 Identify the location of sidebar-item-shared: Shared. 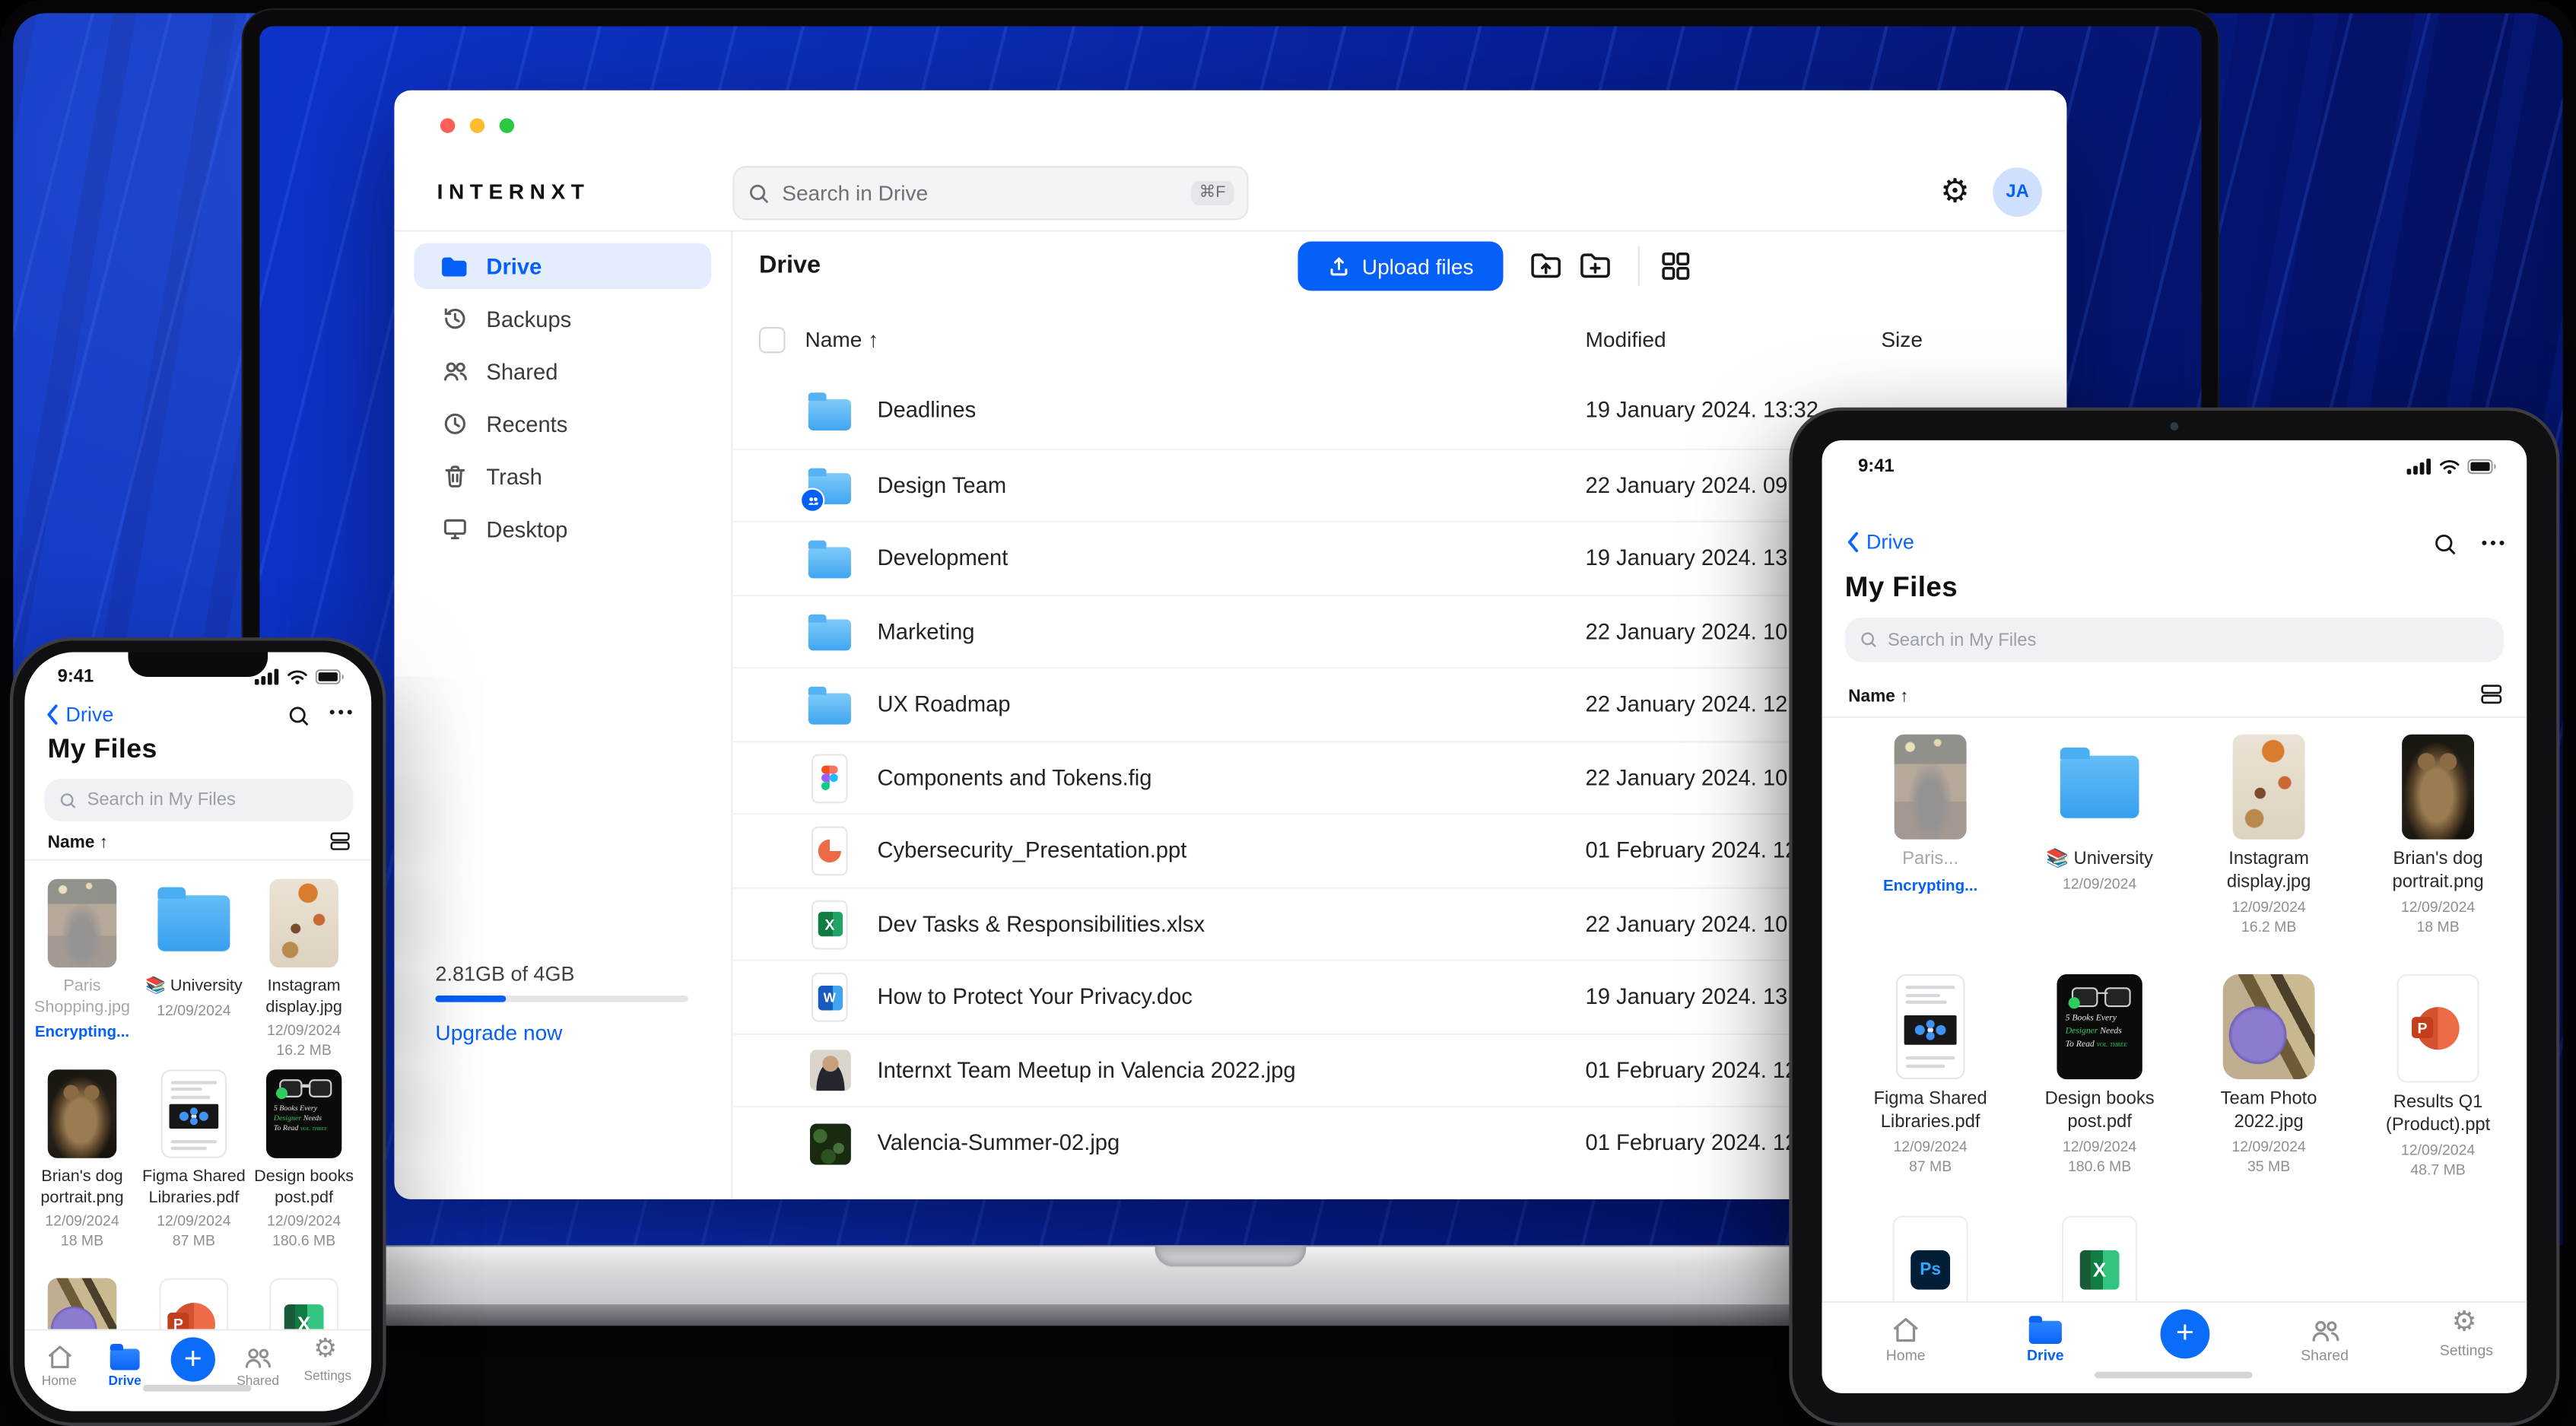
(562, 371).